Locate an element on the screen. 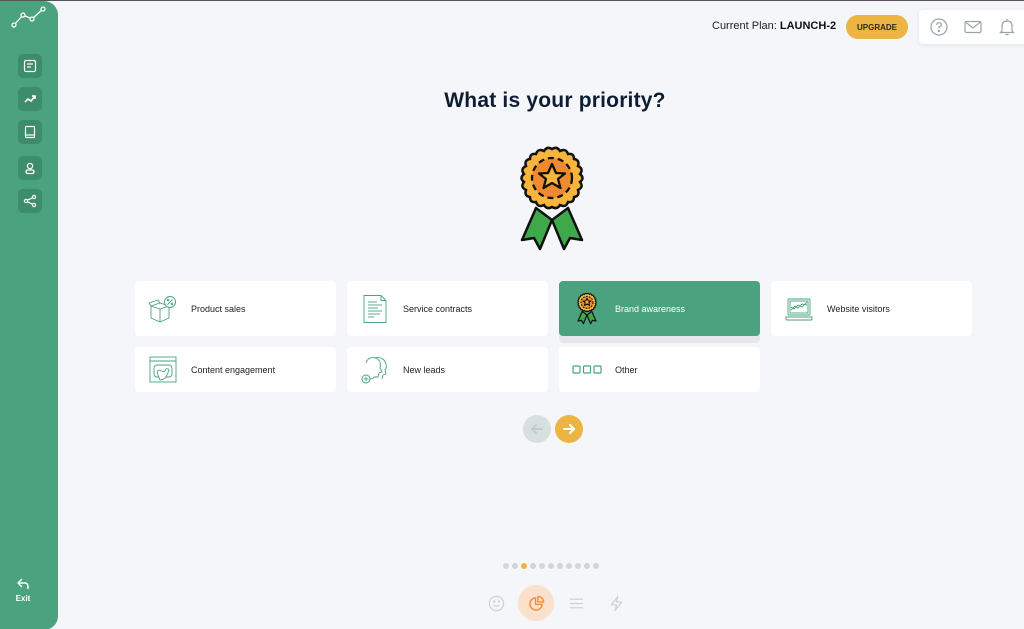 Image resolution: width=1024 pixels, height=629 pixels. option-label: Brand awareness is located at coordinates (650, 308).